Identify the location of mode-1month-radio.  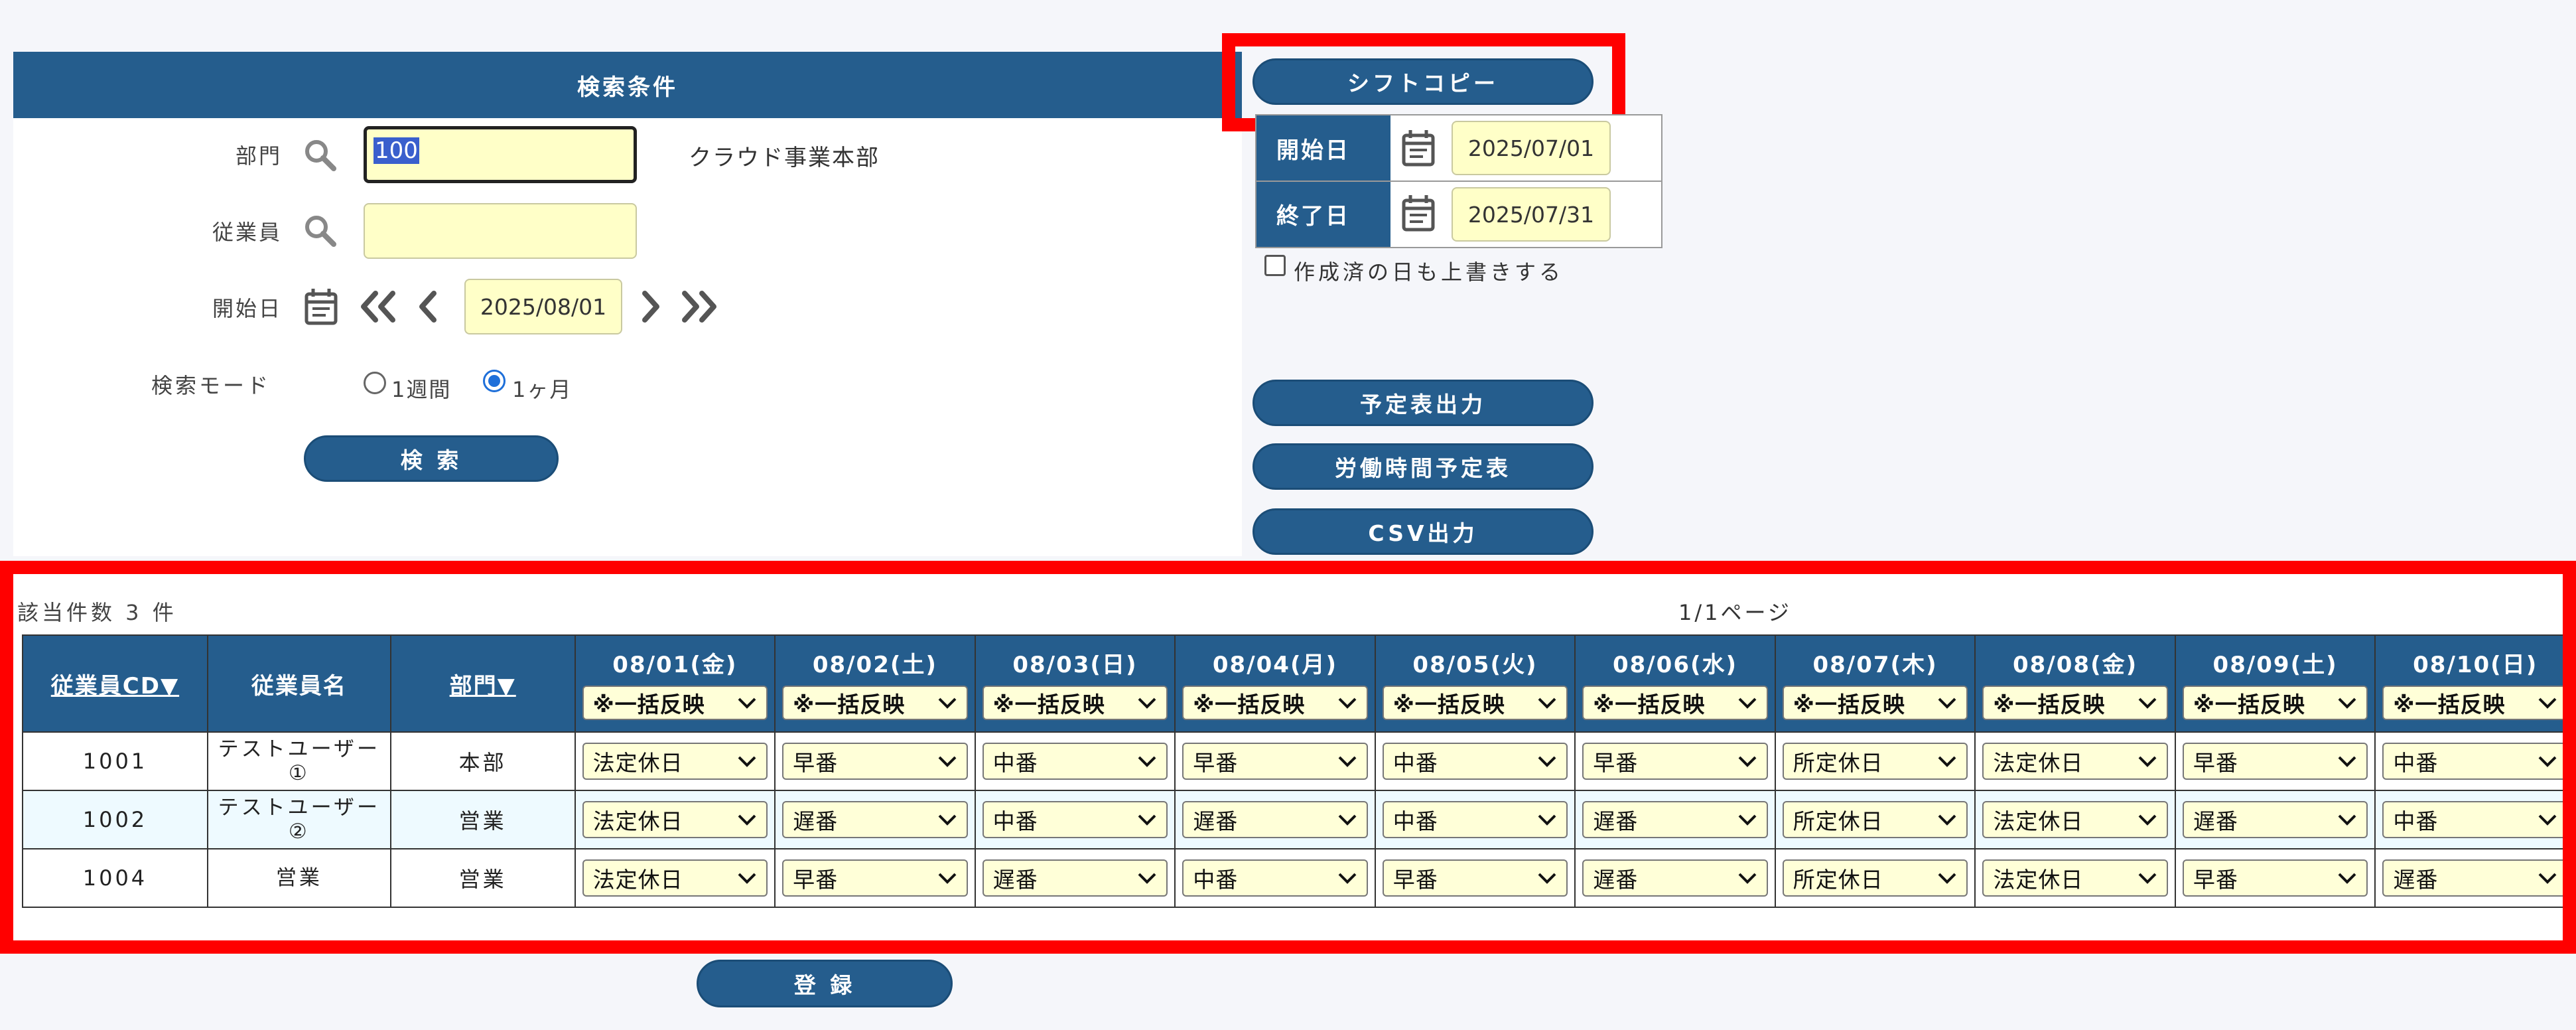
(494, 381).